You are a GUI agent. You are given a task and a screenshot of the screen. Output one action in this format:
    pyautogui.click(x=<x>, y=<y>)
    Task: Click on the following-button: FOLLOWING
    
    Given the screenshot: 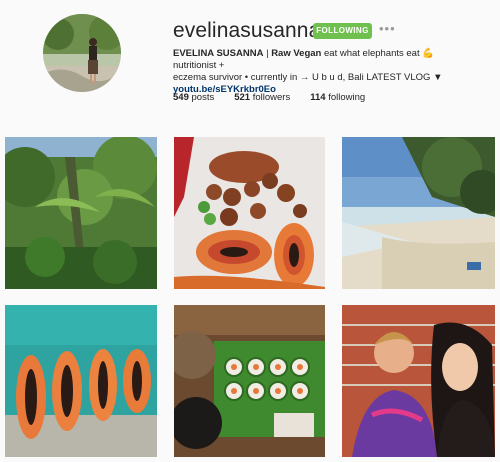 What is the action you would take?
    pyautogui.click(x=342, y=31)
    